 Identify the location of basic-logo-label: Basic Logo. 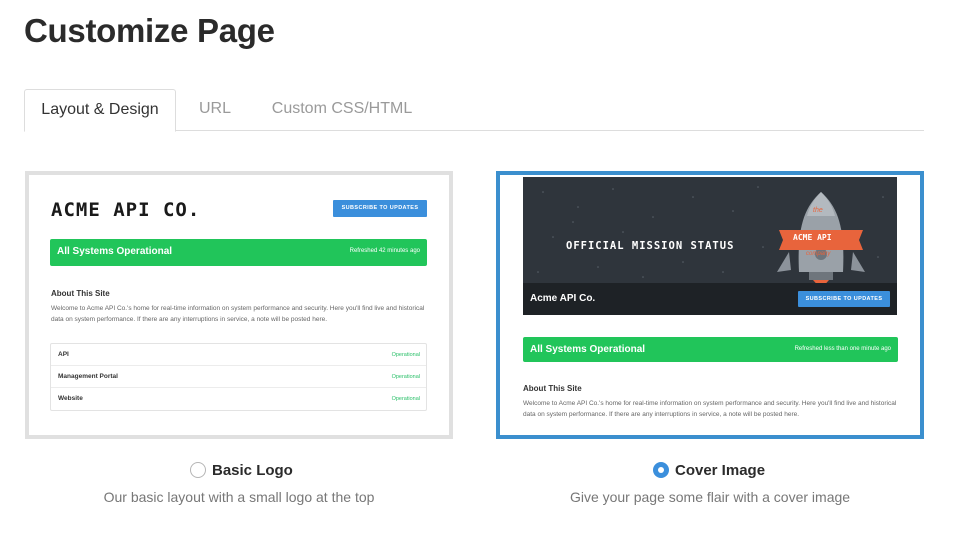
(252, 470).